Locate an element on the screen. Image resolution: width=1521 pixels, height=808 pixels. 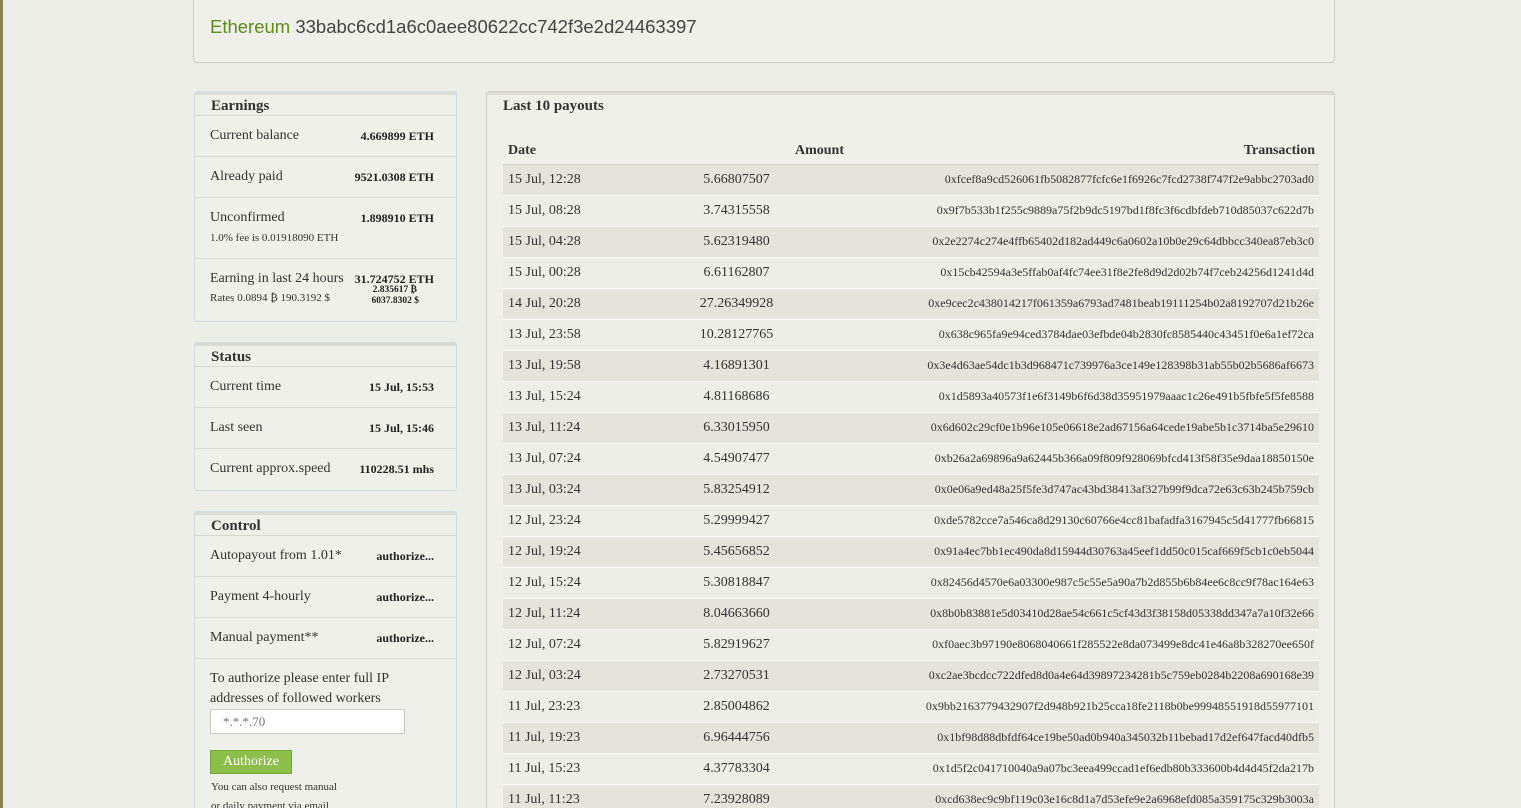
payout-amount: 10.28127765 is located at coordinates (737, 335).